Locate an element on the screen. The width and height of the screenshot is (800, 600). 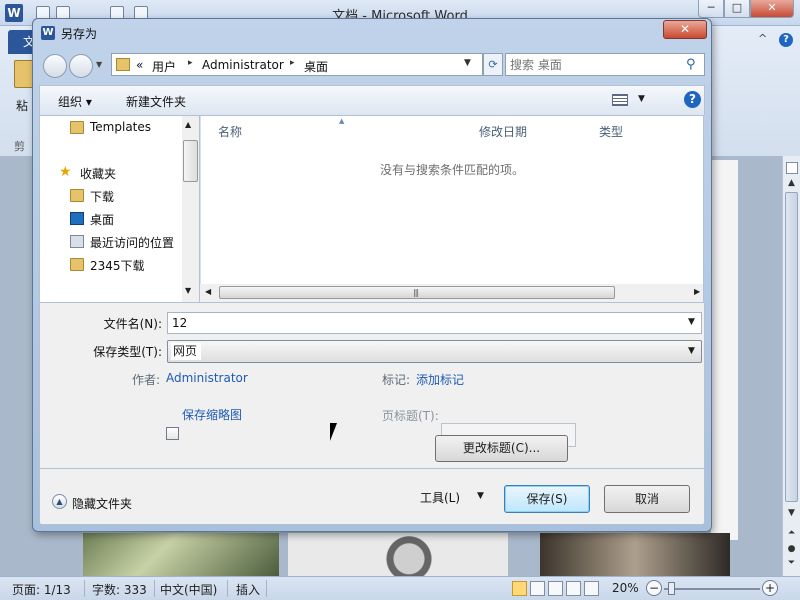
language-indicator: 中文(中国) is located at coordinates (188, 589).